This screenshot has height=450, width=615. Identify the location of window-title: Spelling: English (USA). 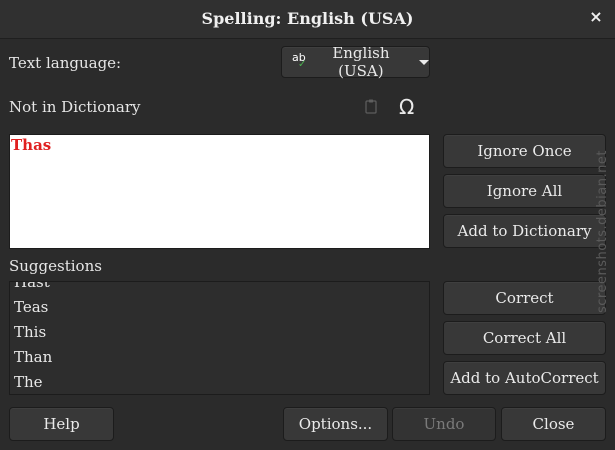
(307, 18).